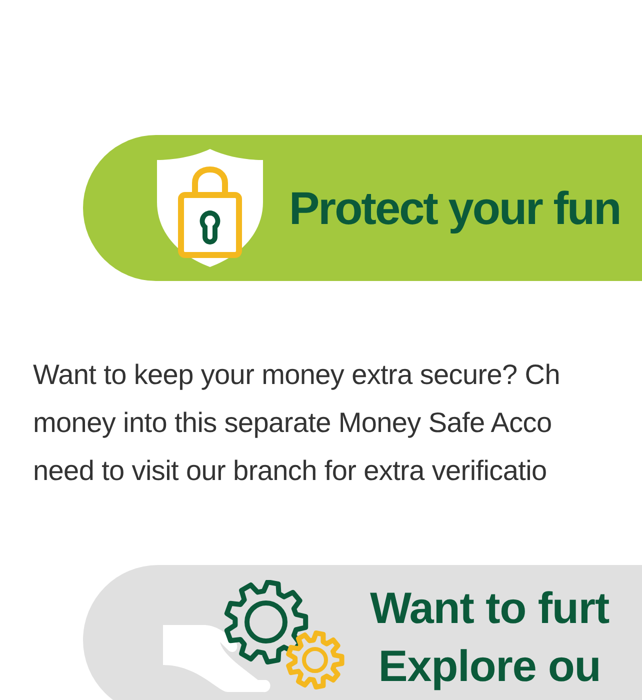 The height and width of the screenshot is (700, 642). What do you see at coordinates (489, 667) in the screenshot?
I see `banner-title: Explore ou` at bounding box center [489, 667].